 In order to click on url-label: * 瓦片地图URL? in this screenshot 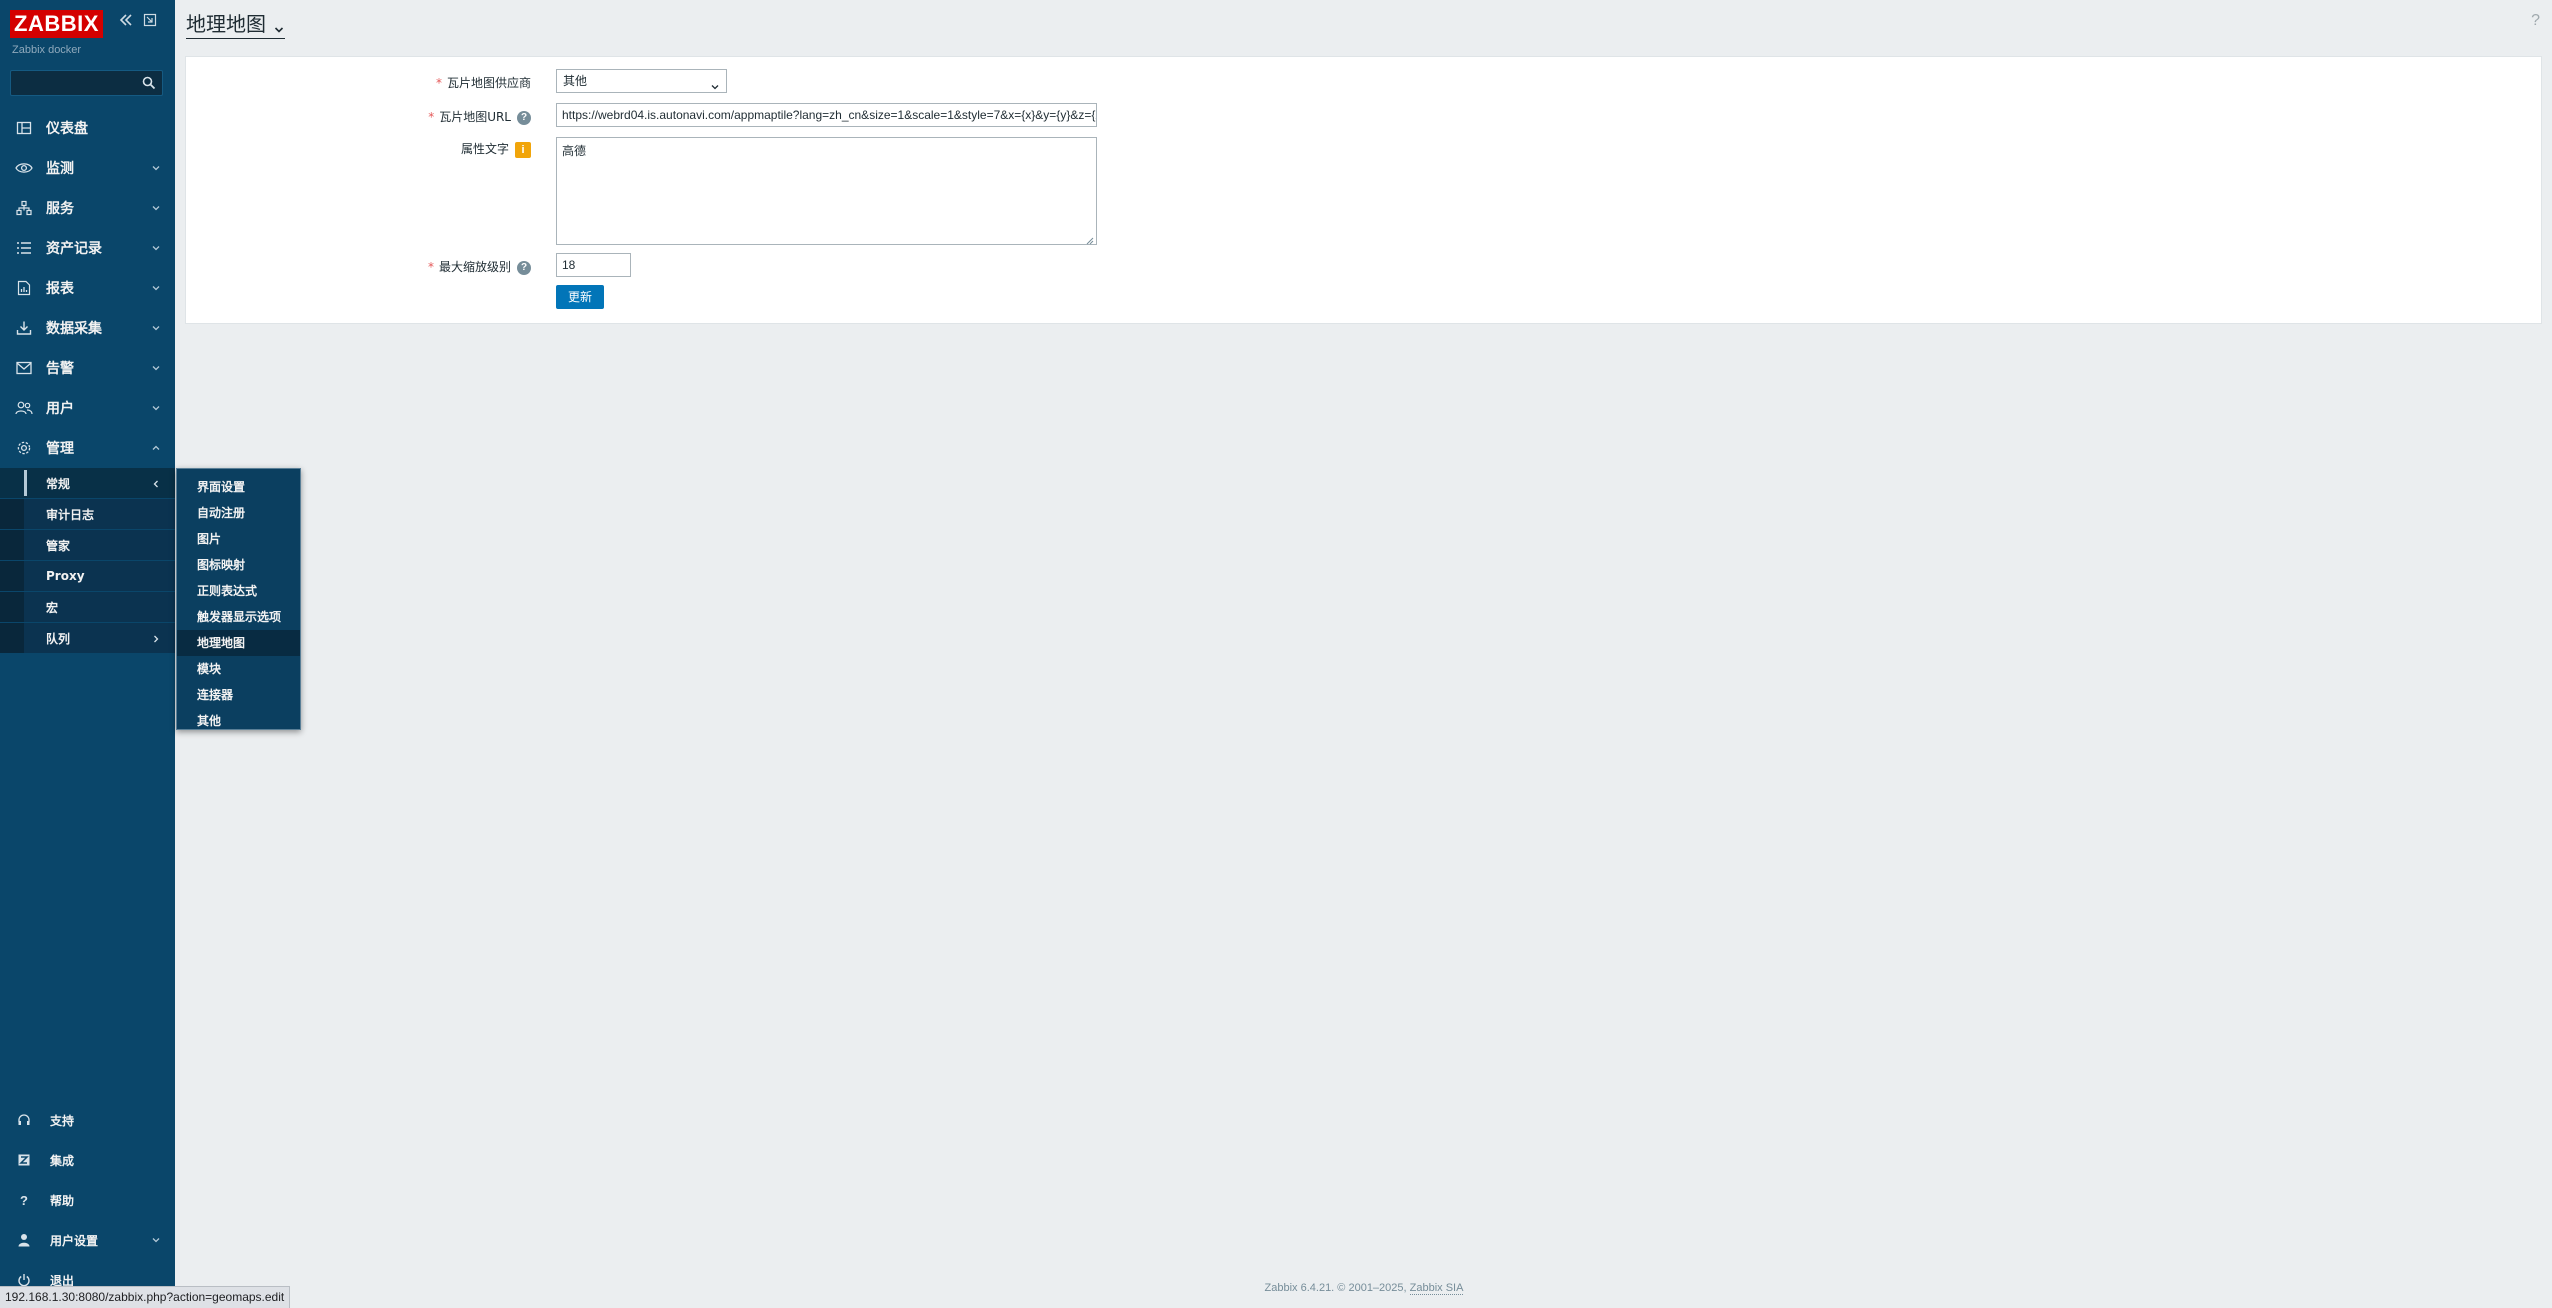, I will do `click(479, 116)`.